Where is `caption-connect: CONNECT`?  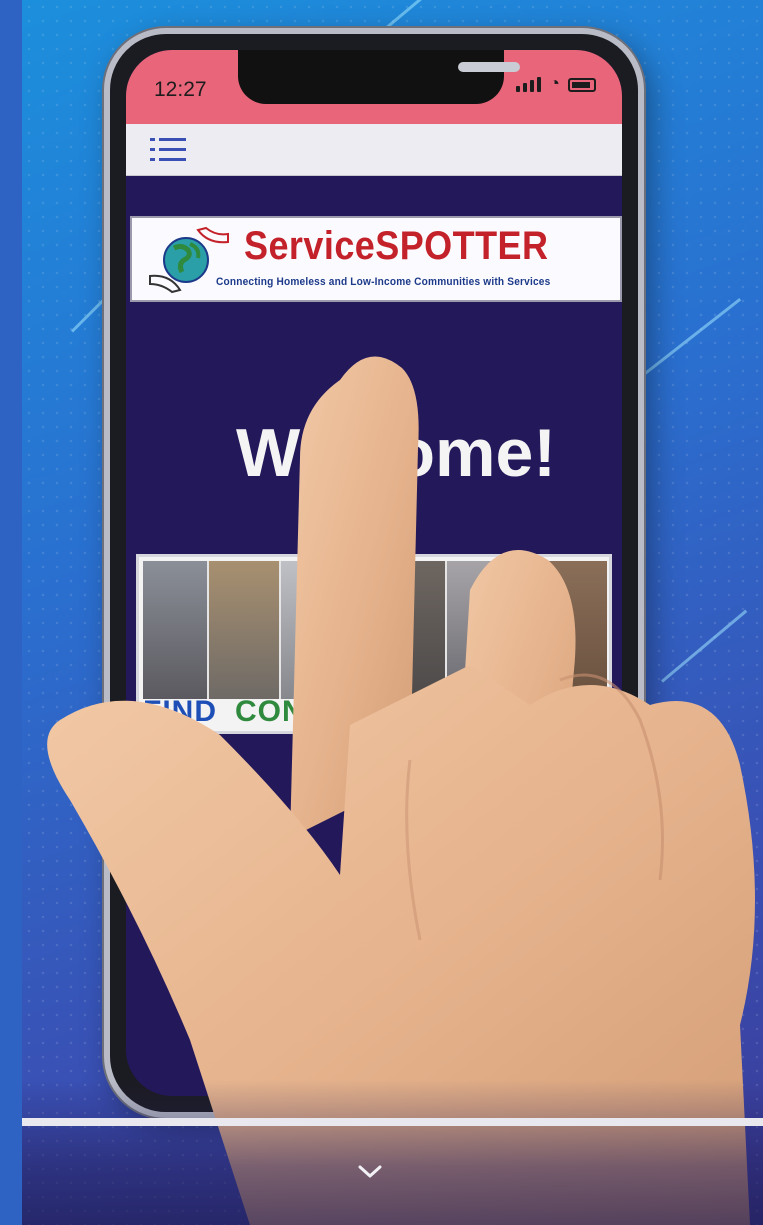
caption-connect: CONNECT is located at coordinates (313, 711).